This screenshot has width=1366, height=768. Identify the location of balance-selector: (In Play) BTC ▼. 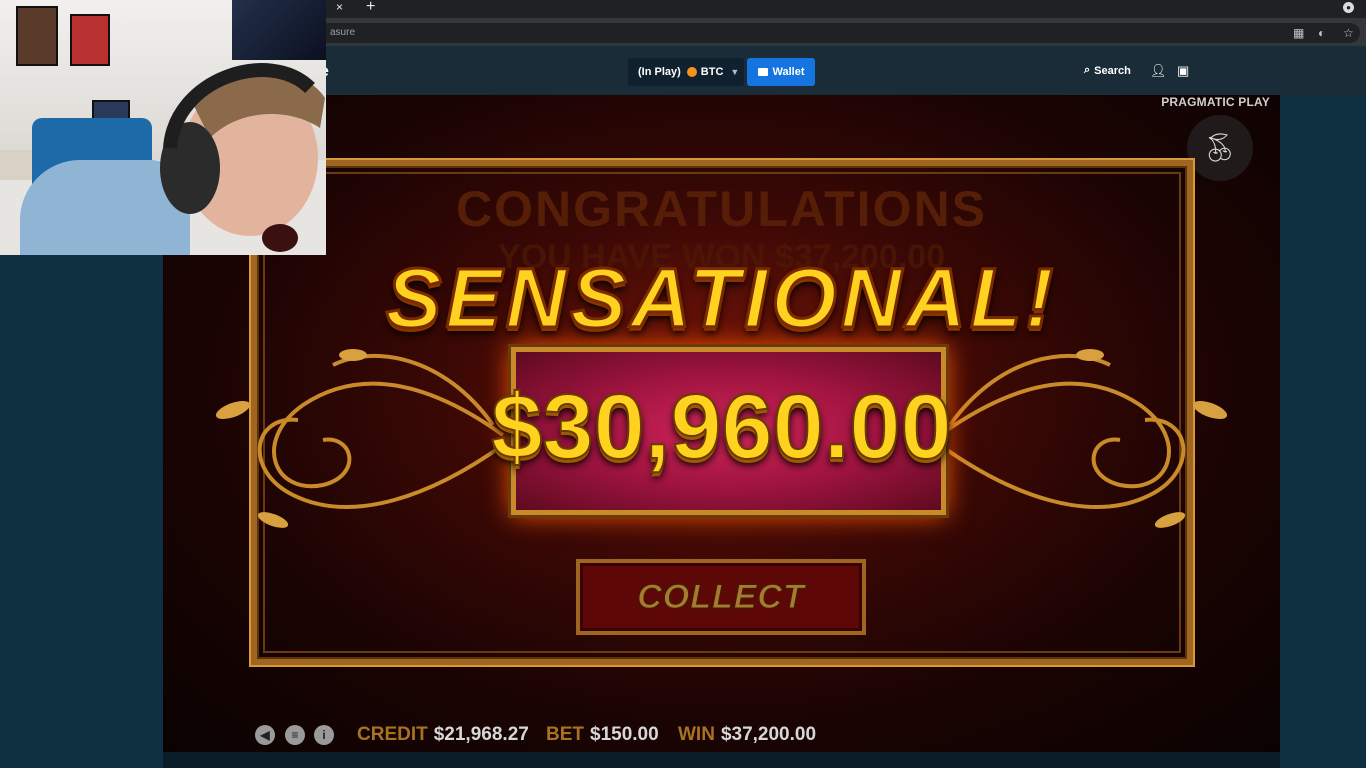
(686, 72).